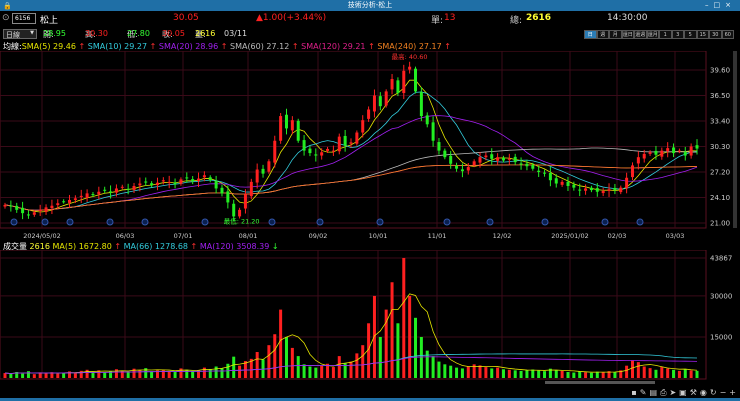 This screenshot has height=401, width=740. What do you see at coordinates (291, 18) in the screenshot?
I see `price-change: ▲1.00(+3.44%)` at bounding box center [291, 18].